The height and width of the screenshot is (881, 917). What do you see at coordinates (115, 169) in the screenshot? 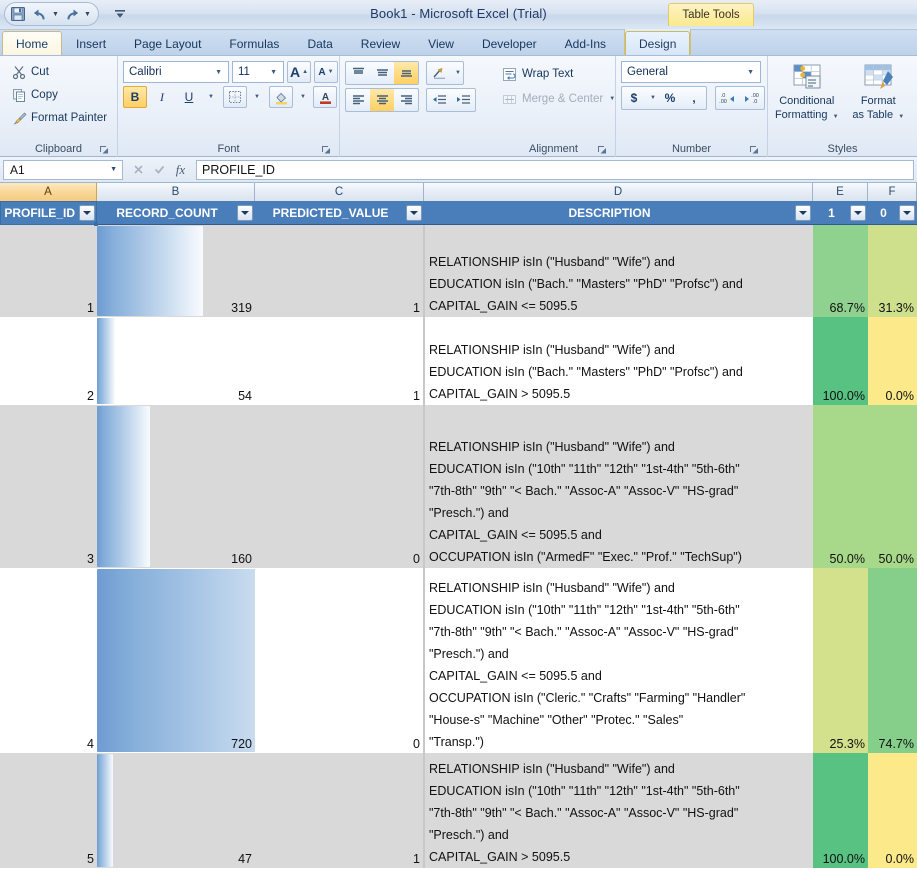
I see `name-box-chevron-down-icon: ▼` at bounding box center [115, 169].